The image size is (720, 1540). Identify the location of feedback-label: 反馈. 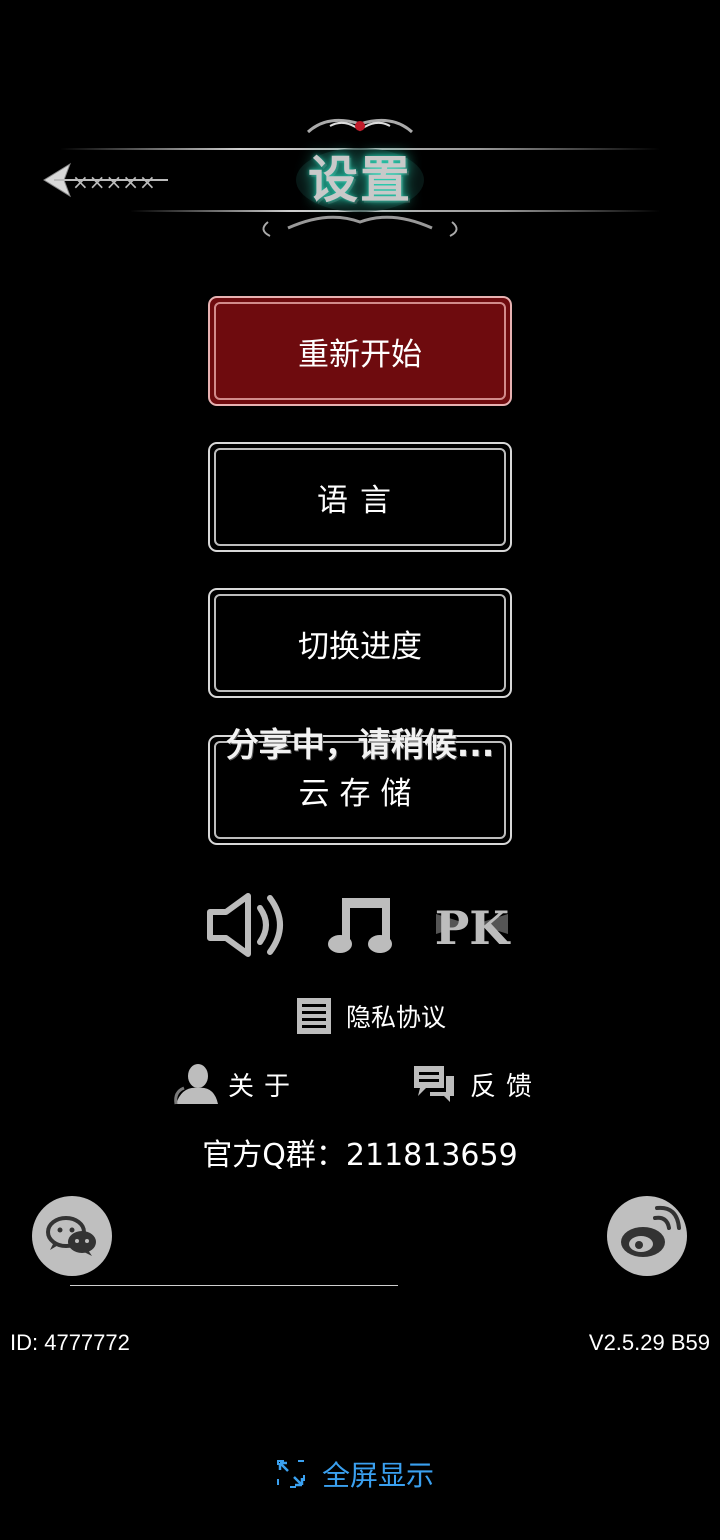
(506, 1086).